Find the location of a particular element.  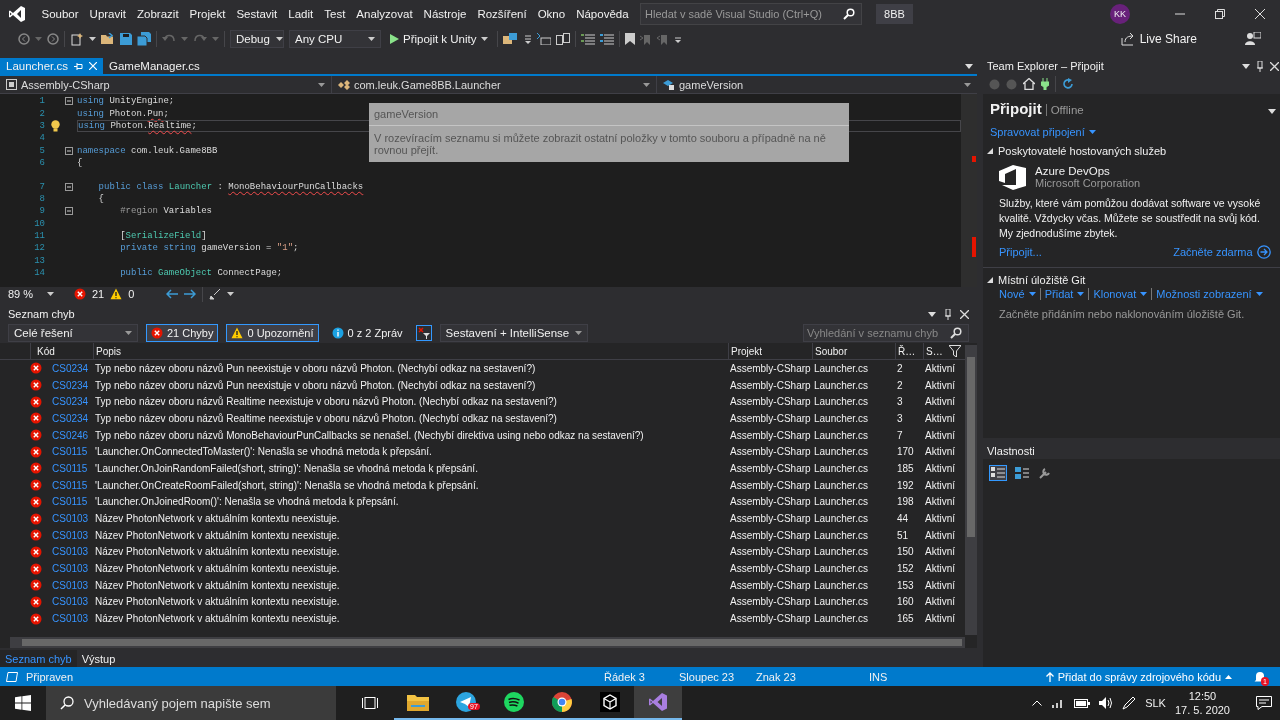

panel-tab: Seznam chyb is located at coordinates (38, 658).